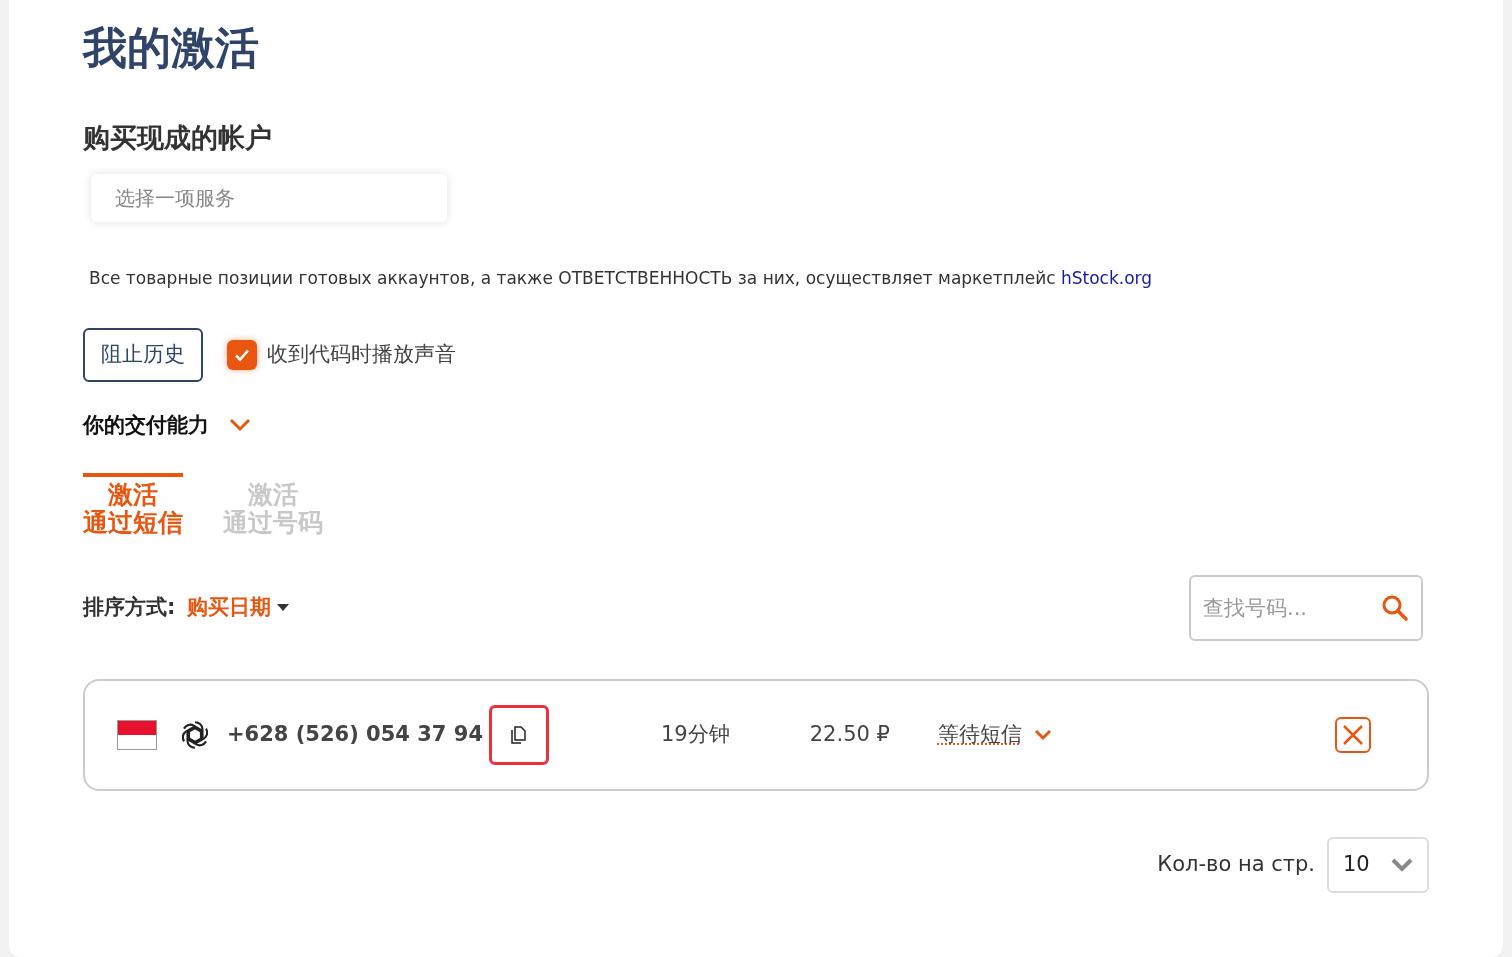 The height and width of the screenshot is (957, 1512). I want to click on status-dropdown: 等待短信, so click(994, 735).